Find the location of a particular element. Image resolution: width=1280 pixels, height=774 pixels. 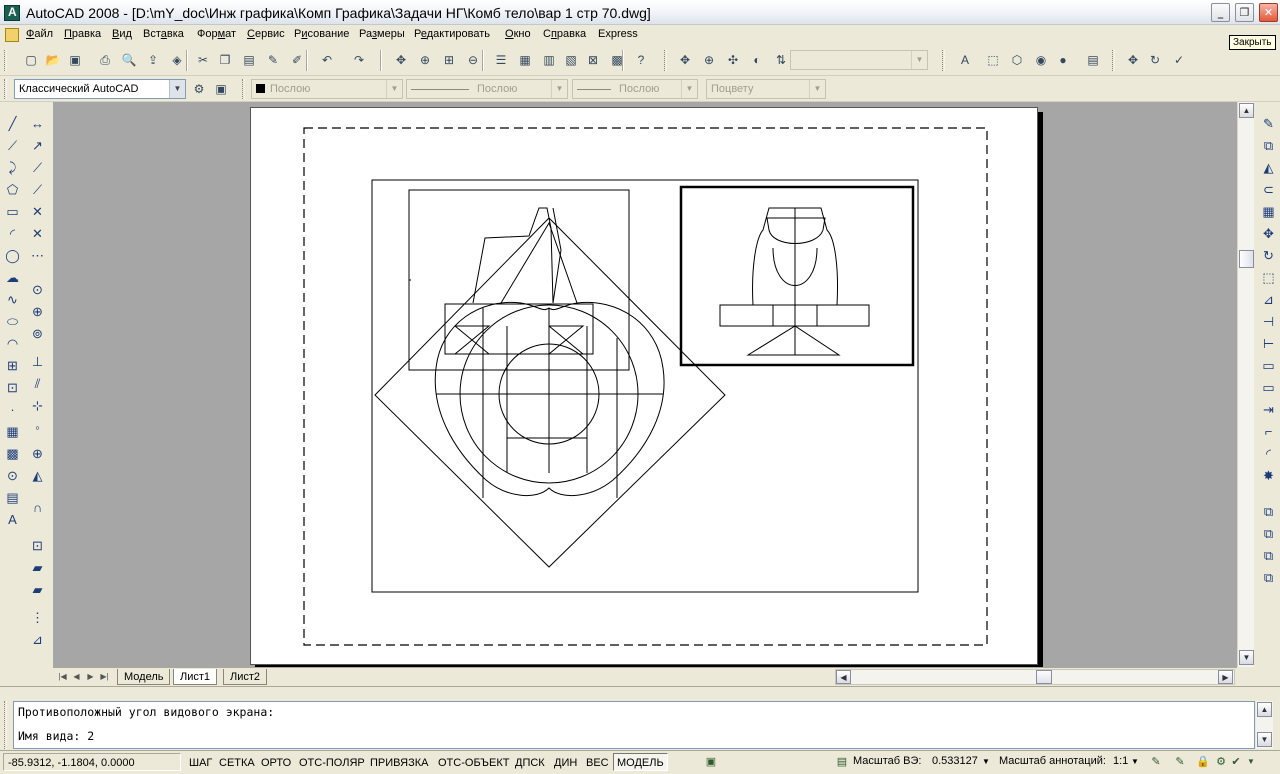

properties-icon: ☰ is located at coordinates (501, 60).